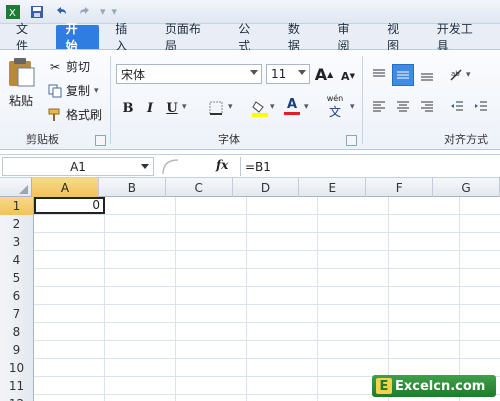  I want to click on italic-button: I, so click(150, 108).